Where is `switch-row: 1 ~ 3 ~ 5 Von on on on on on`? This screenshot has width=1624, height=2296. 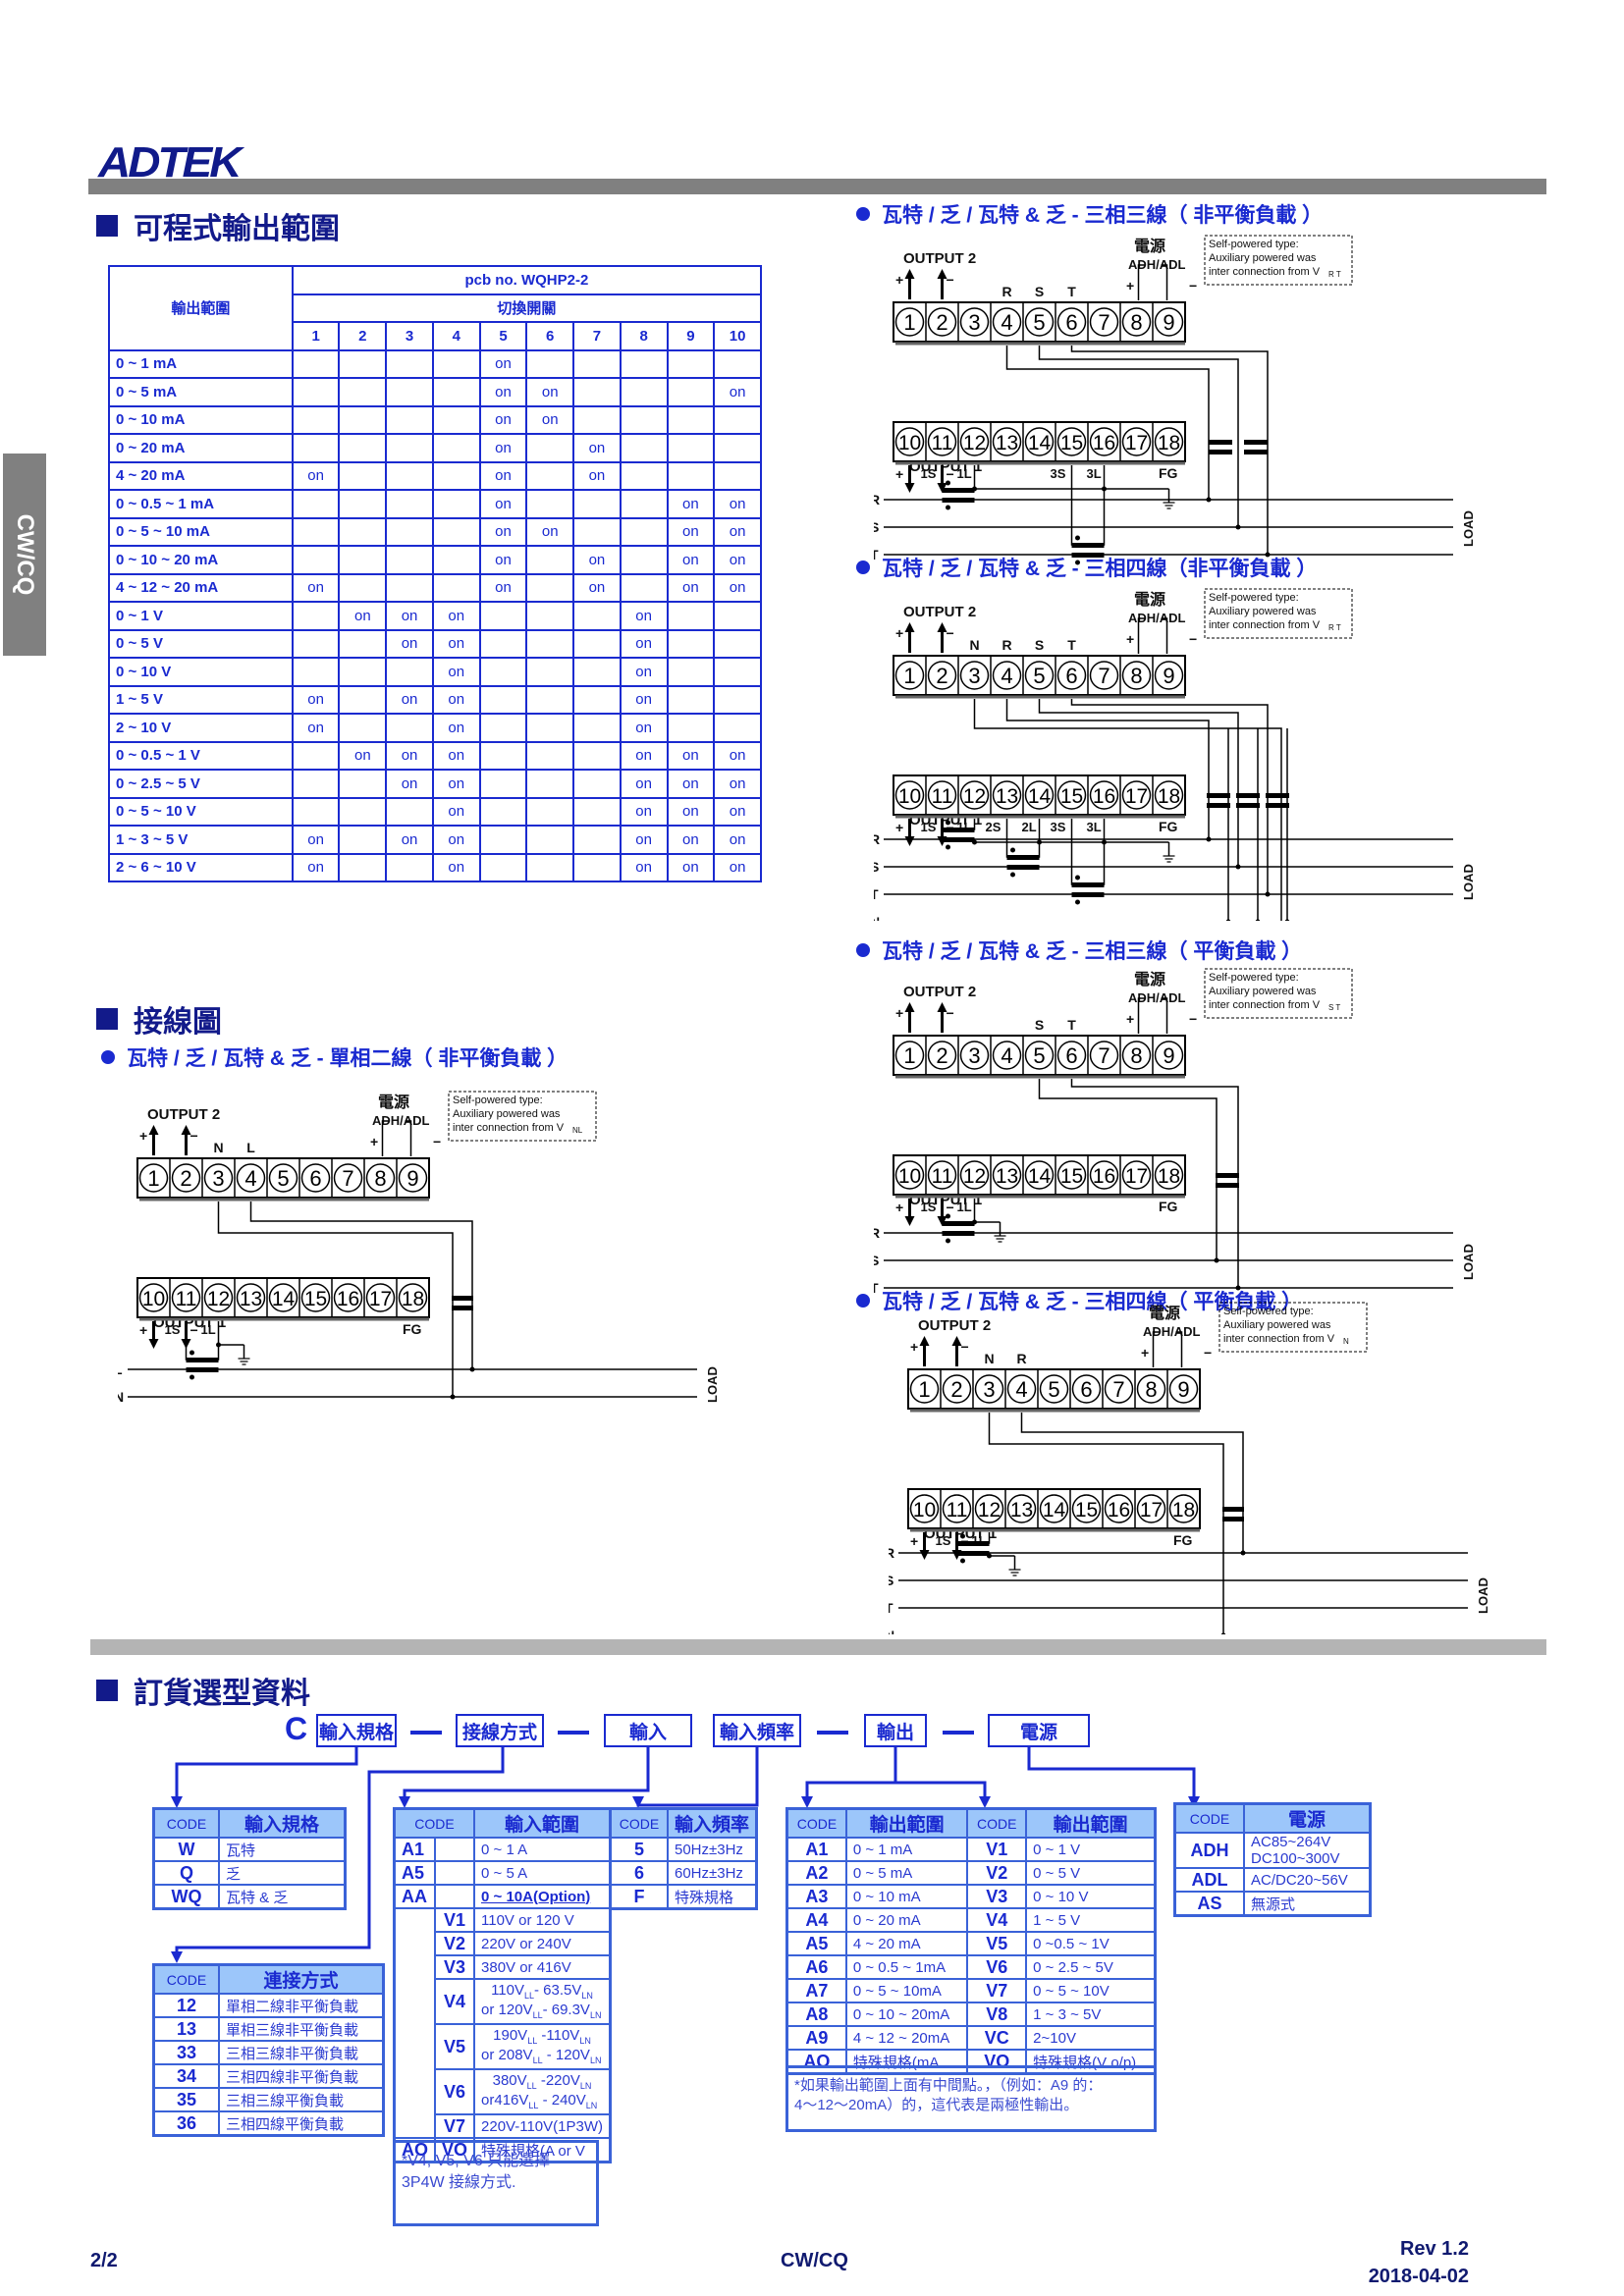
switch-row: 1 ~ 3 ~ 5 Von on on on on on is located at coordinates (435, 840).